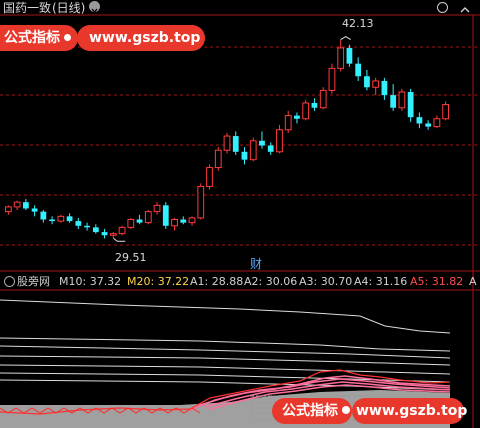  I want to click on indicator-settings-icon, so click(9, 281).